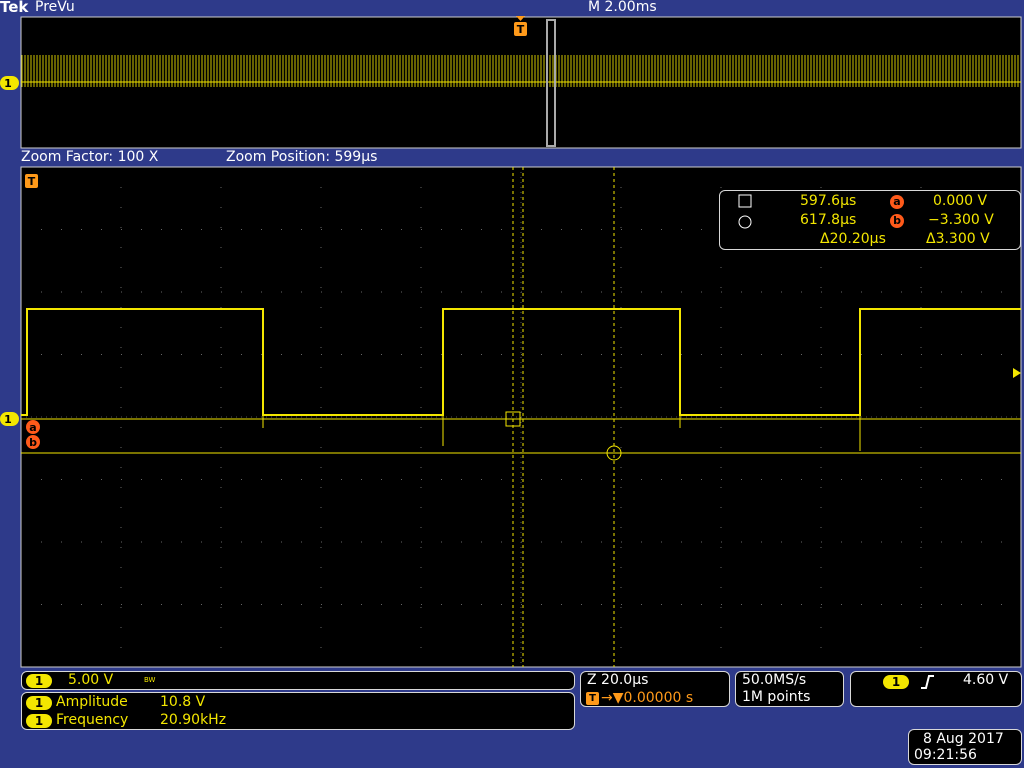  What do you see at coordinates (39, 681) in the screenshot?
I see `ch1-chip: 1` at bounding box center [39, 681].